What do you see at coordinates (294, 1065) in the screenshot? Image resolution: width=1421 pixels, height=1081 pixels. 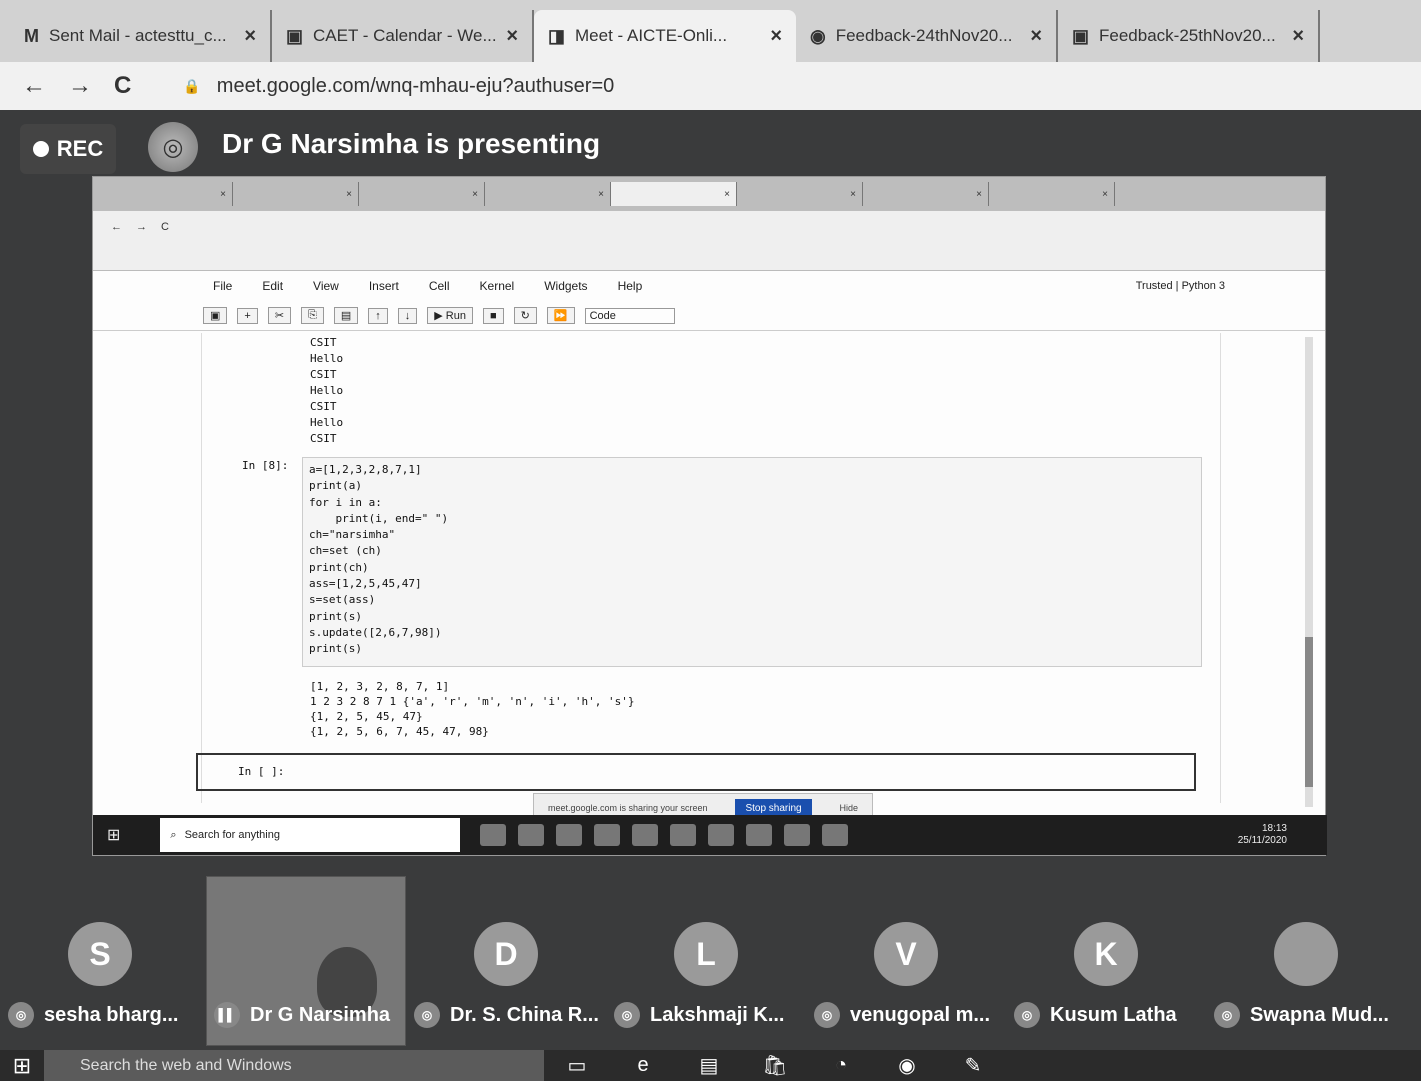 I see `windows-search-box: Search the web and Windows` at bounding box center [294, 1065].